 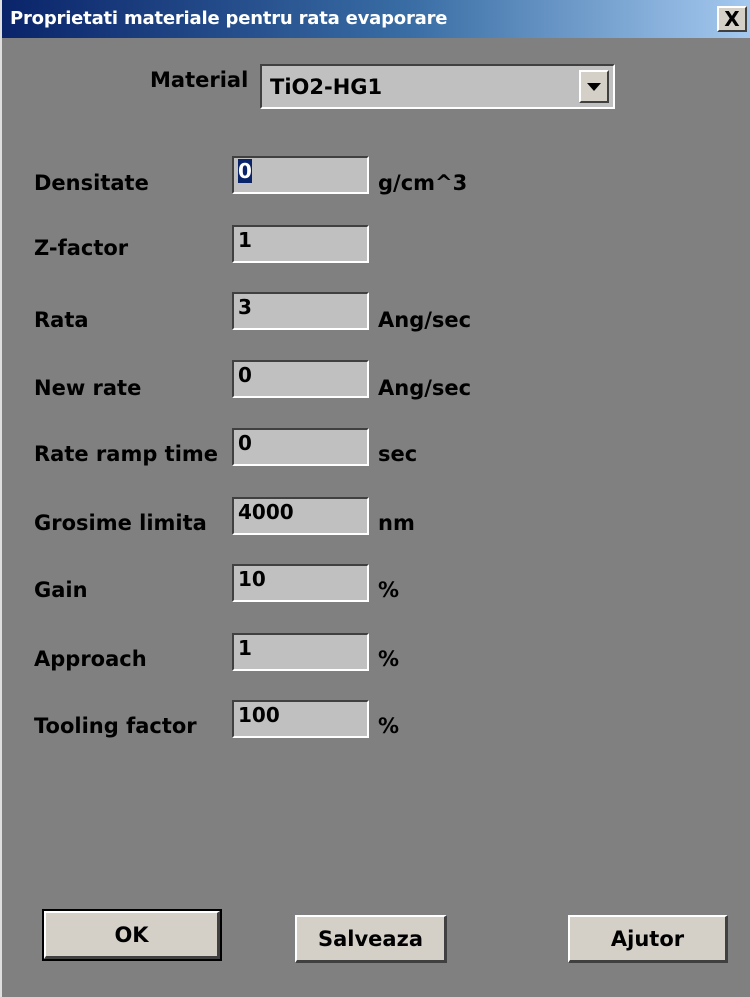 I want to click on material-selected-value: TiO2-HG1, so click(x=326, y=87).